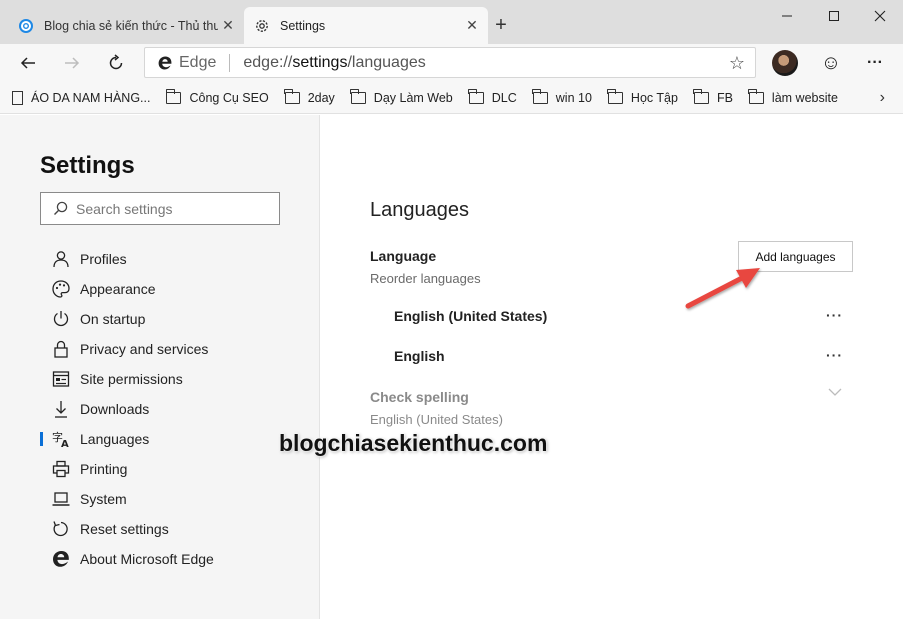 This screenshot has height=619, width=903. I want to click on sidebar-item-reset-settings: Reset settings, so click(170, 529).